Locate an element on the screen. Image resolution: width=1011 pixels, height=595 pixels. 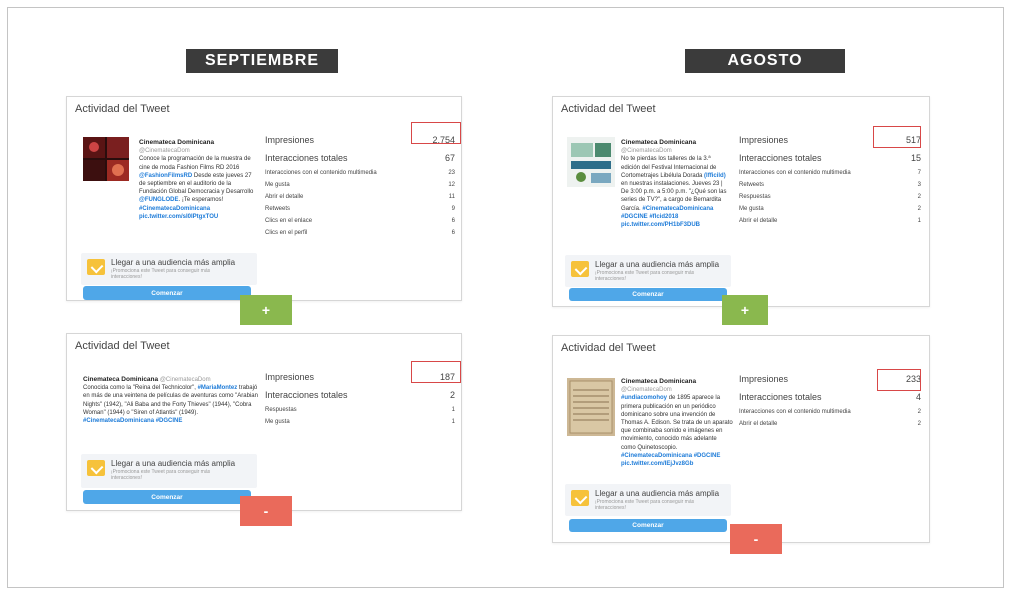
stat-label: Clics en el enlace is located at coordinates (289, 221).